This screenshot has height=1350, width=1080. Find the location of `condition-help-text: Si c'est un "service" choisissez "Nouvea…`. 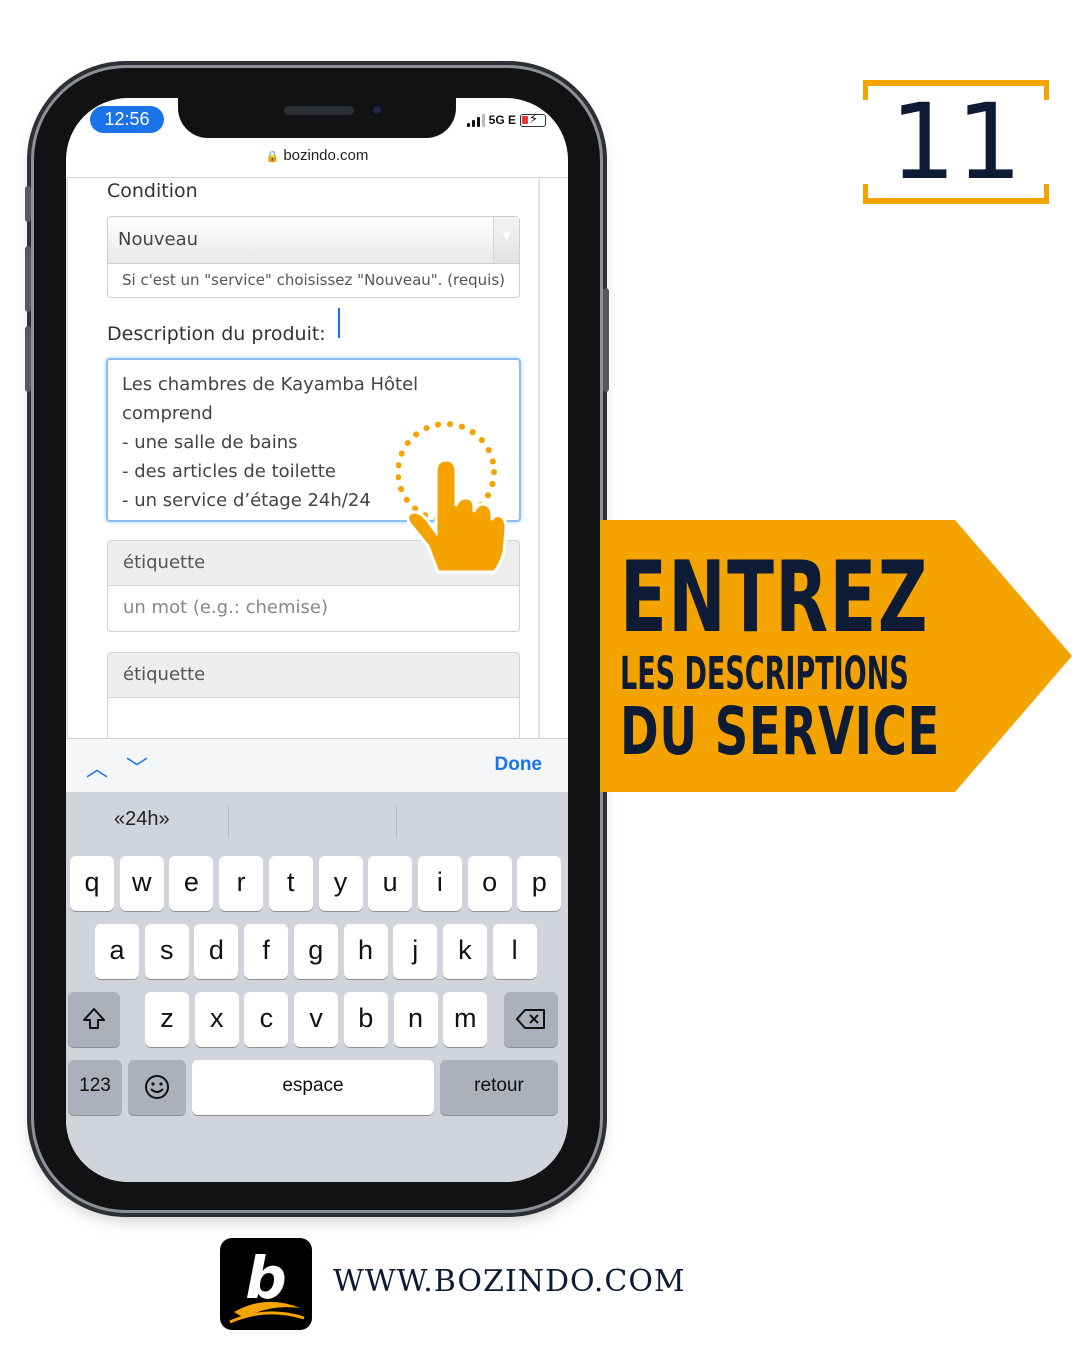

condition-help-text: Si c'est un "service" choisissez "Nouvea… is located at coordinates (313, 281).